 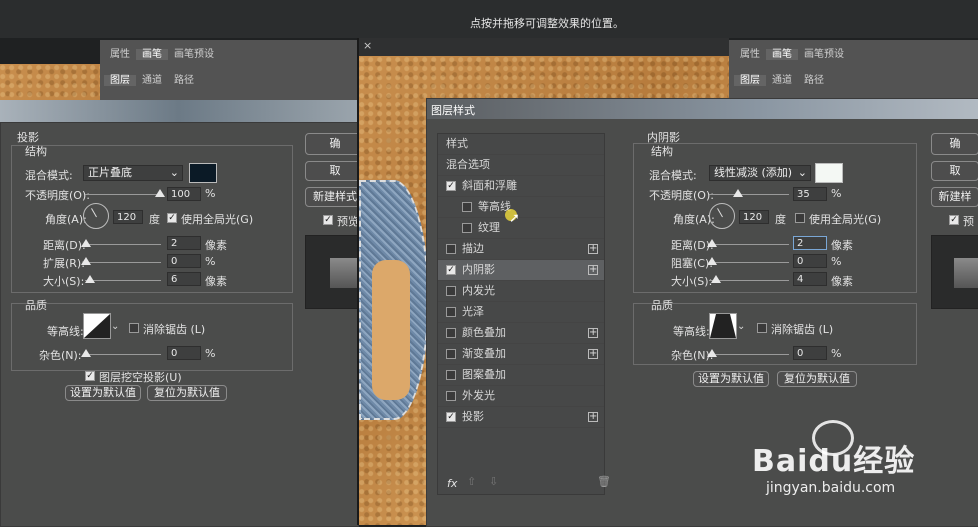 What do you see at coordinates (471, 481) in the screenshot?
I see `move-up-icon: ⇧` at bounding box center [471, 481].